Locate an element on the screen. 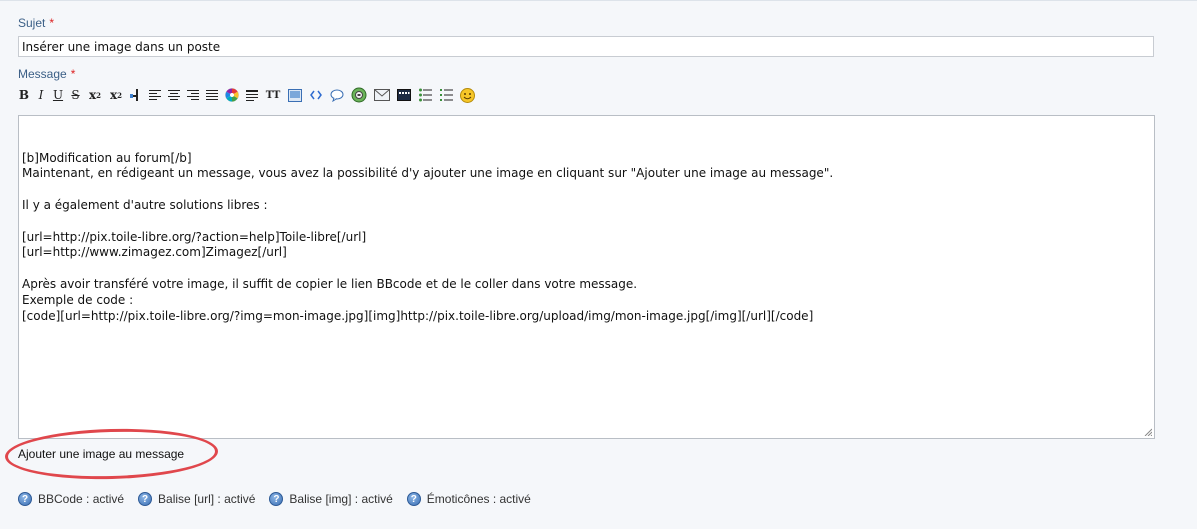 The width and height of the screenshot is (1197, 529). smiley-icon is located at coordinates (467, 95).